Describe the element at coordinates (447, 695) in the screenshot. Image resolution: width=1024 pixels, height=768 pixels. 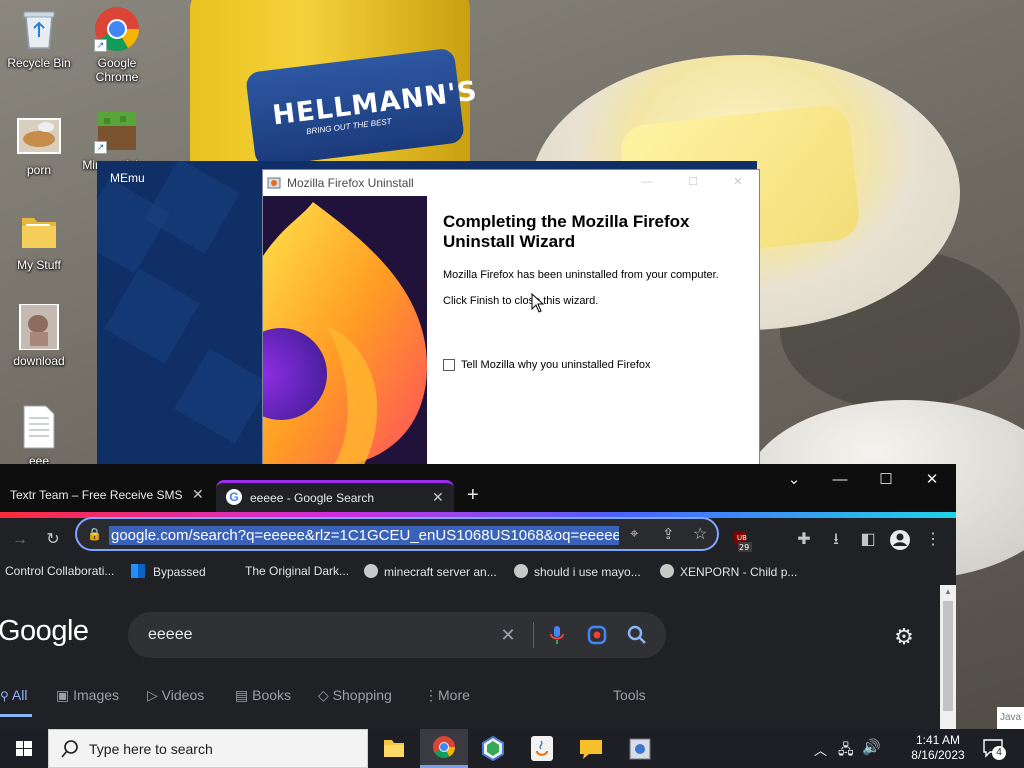
I see `tab-more: ⋮More` at that location.